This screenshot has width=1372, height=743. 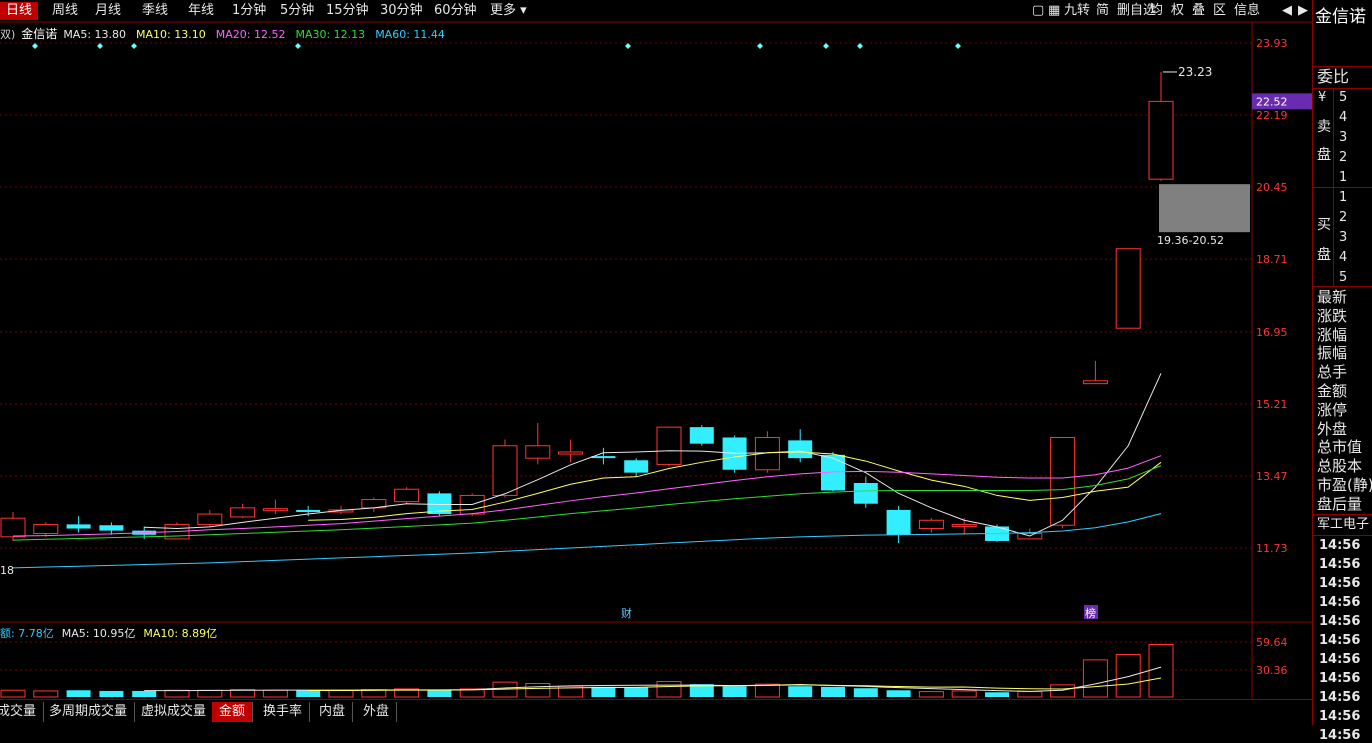 I want to click on price-tick-label: 15.21, so click(x=1272, y=404).